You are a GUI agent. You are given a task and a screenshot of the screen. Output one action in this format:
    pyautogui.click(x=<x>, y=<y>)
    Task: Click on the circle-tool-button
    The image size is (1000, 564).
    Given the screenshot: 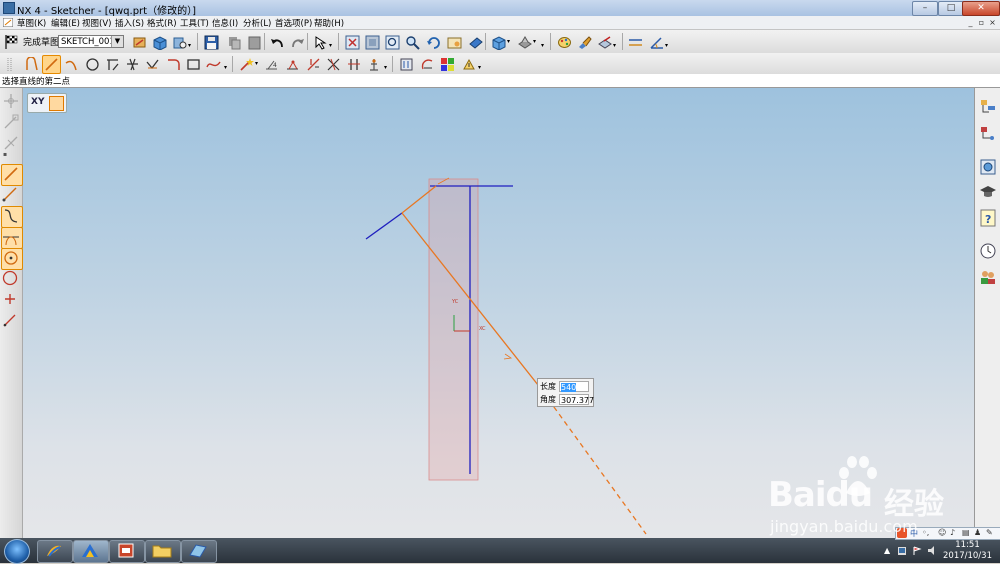 What is the action you would take?
    pyautogui.click(x=11, y=279)
    